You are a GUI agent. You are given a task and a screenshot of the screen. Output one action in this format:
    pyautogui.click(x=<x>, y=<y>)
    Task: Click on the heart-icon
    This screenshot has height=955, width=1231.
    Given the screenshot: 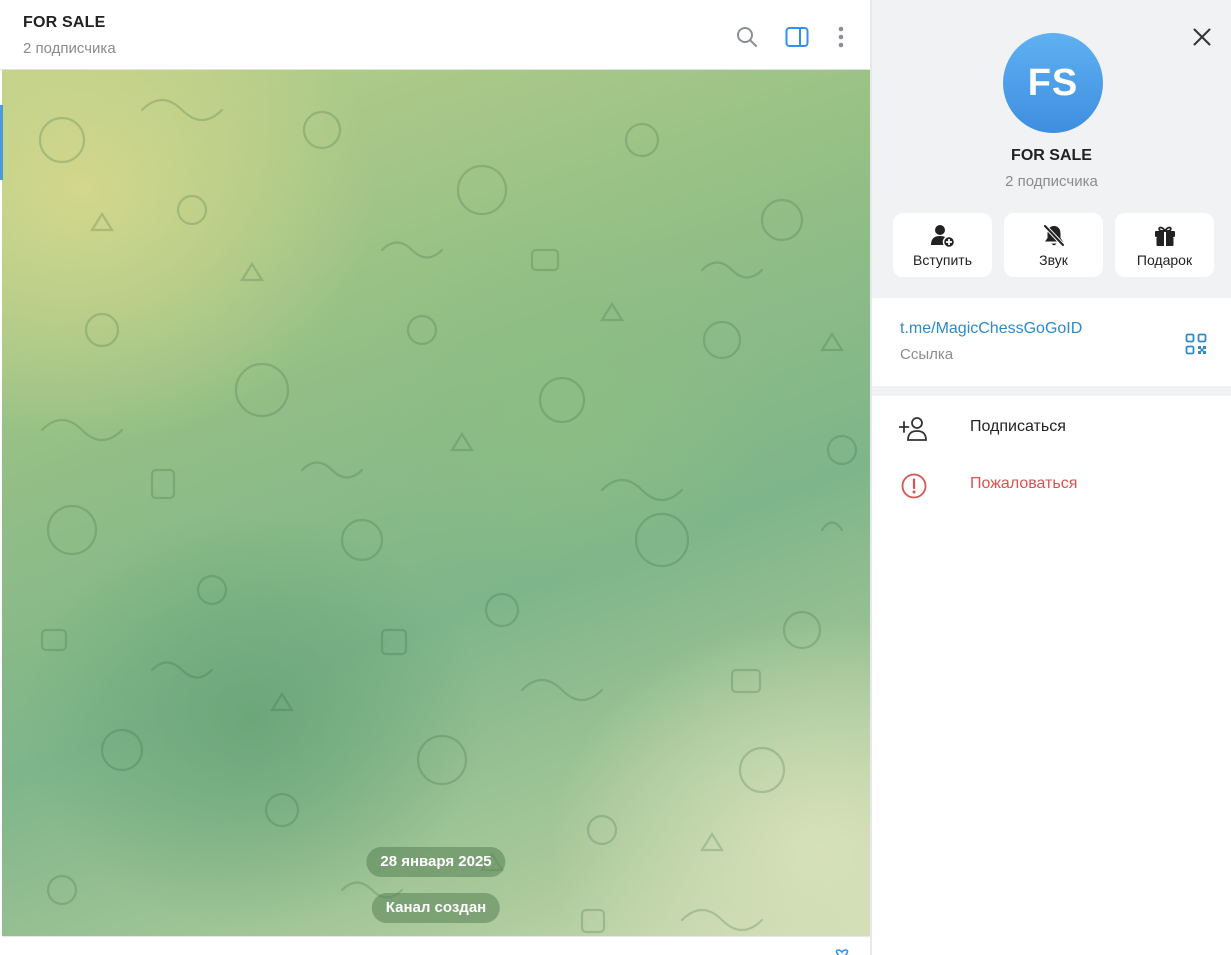 What is the action you would take?
    pyautogui.click(x=842, y=952)
    